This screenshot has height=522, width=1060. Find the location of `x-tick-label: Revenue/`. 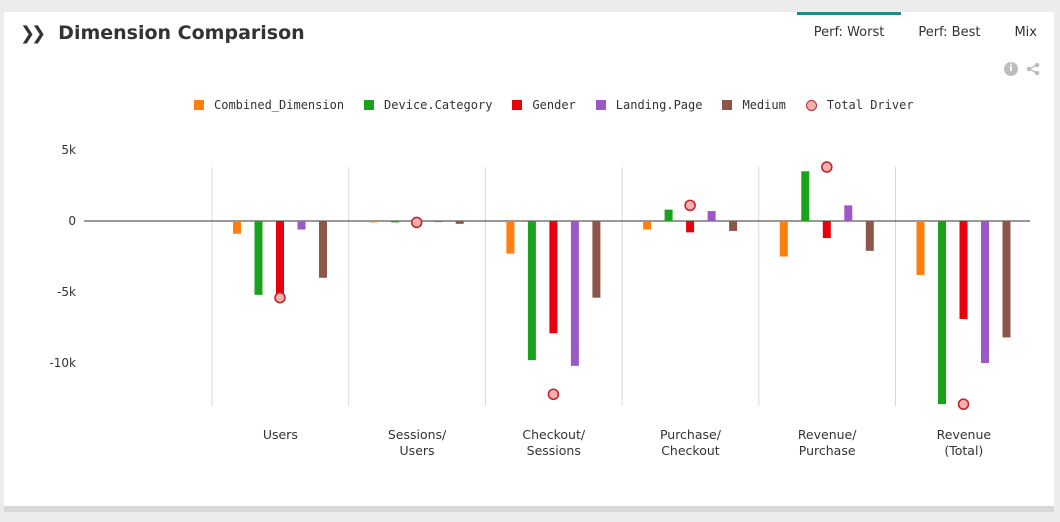

x-tick-label: Revenue/ is located at coordinates (827, 434).